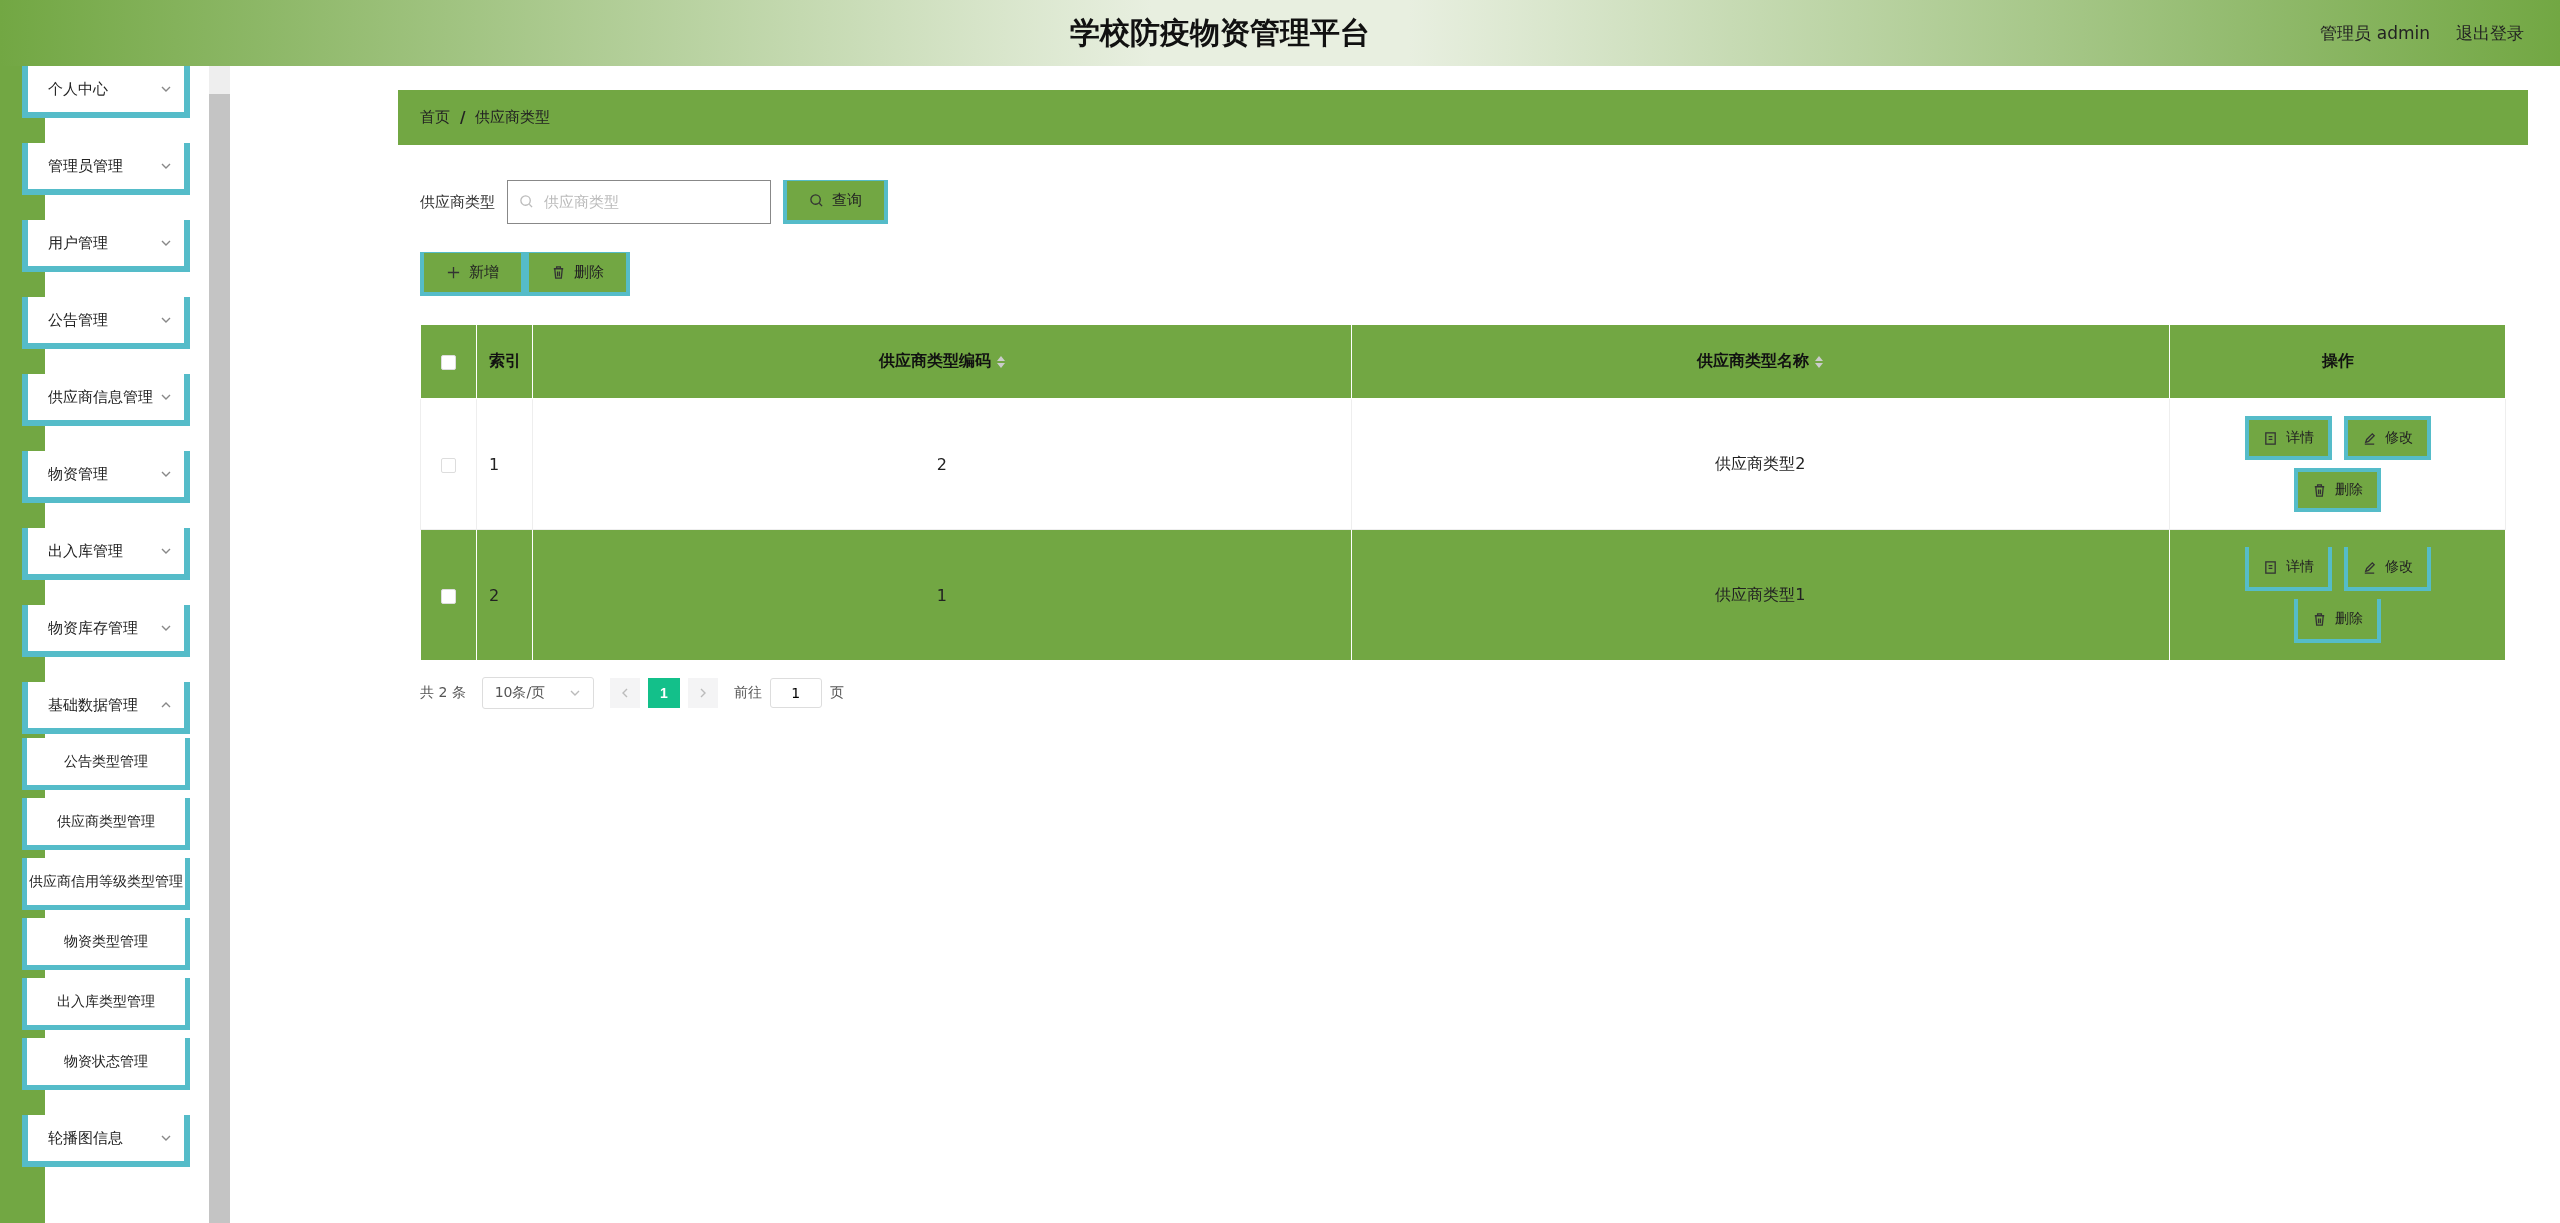  I want to click on breadcrumb-current: 供应商类型, so click(513, 117).